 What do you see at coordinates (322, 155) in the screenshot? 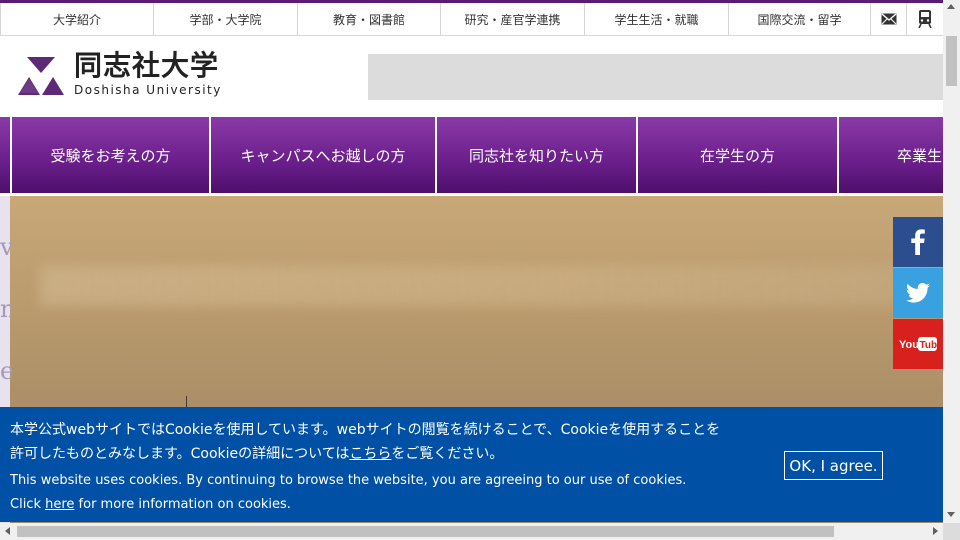
I see `main-nav-item-visitors: キャンパスへお越しの方` at bounding box center [322, 155].